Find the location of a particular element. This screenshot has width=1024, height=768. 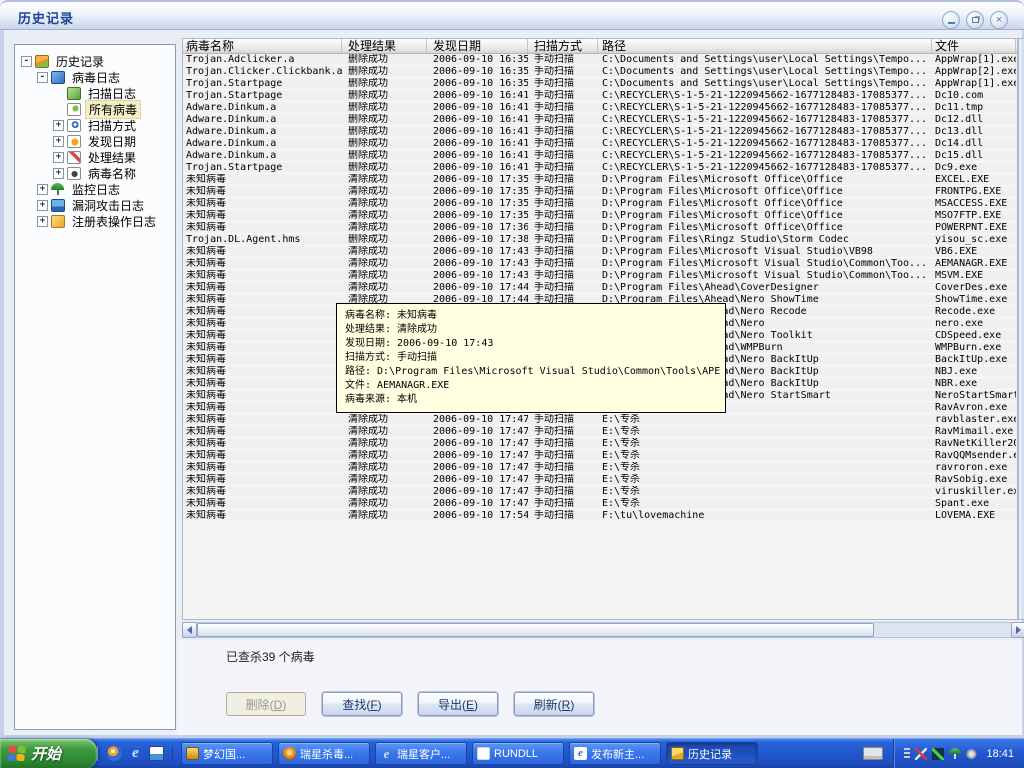

action-button: 删除(D) is located at coordinates (266, 704).